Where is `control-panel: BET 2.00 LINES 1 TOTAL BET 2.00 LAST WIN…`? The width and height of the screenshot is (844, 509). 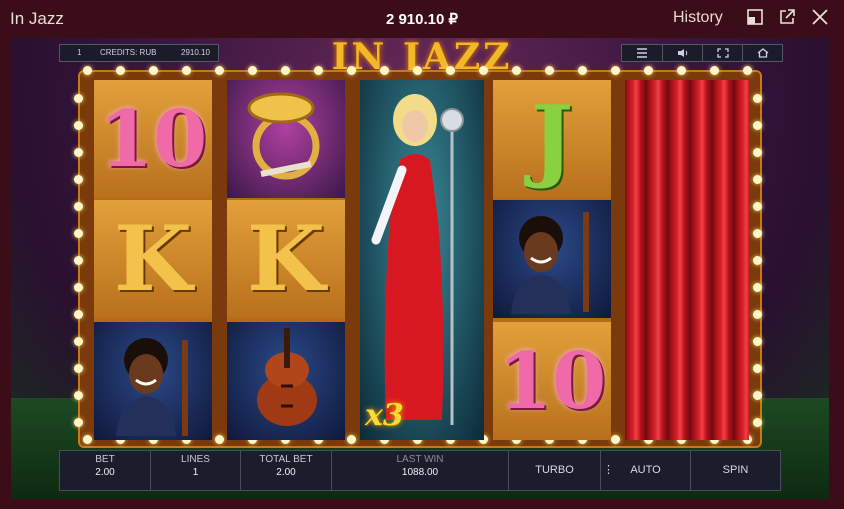 control-panel: BET 2.00 LINES 1 TOTAL BET 2.00 LAST WIN… is located at coordinates (420, 470).